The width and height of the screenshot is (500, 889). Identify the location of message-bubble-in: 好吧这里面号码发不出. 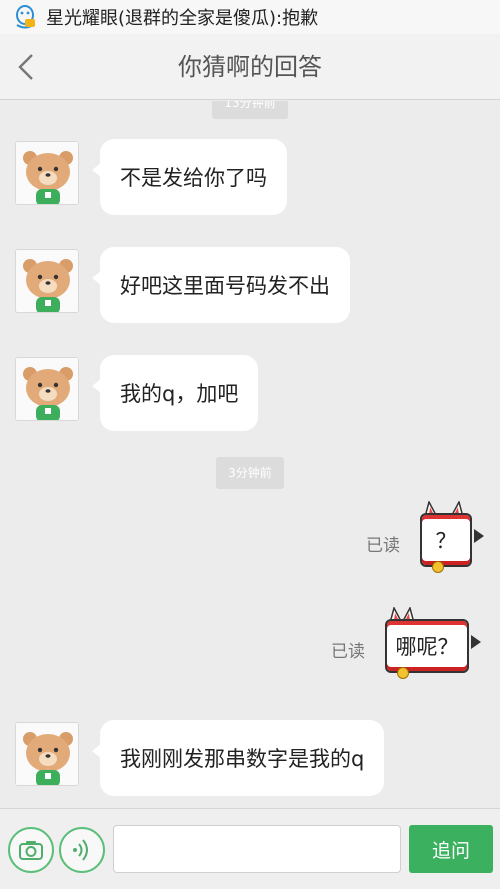
(221, 285).